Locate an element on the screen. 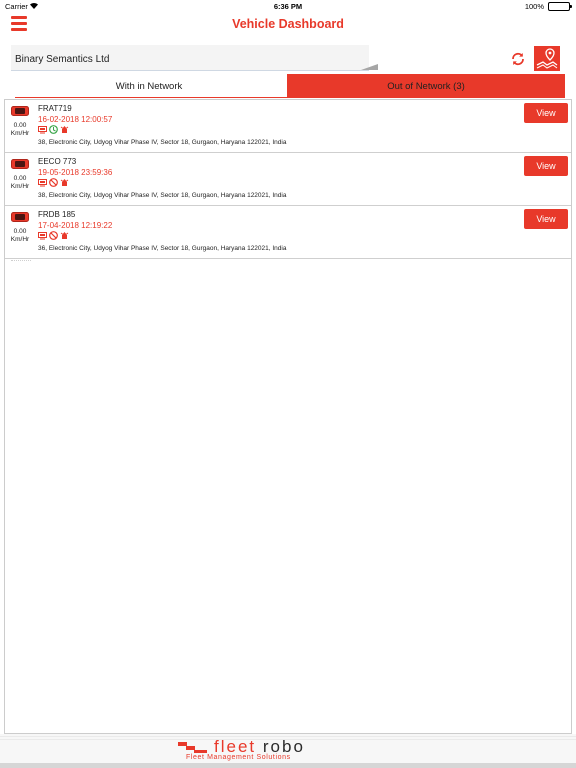 The width and height of the screenshot is (576, 768). clock: 6:36 PM is located at coordinates (288, 6).